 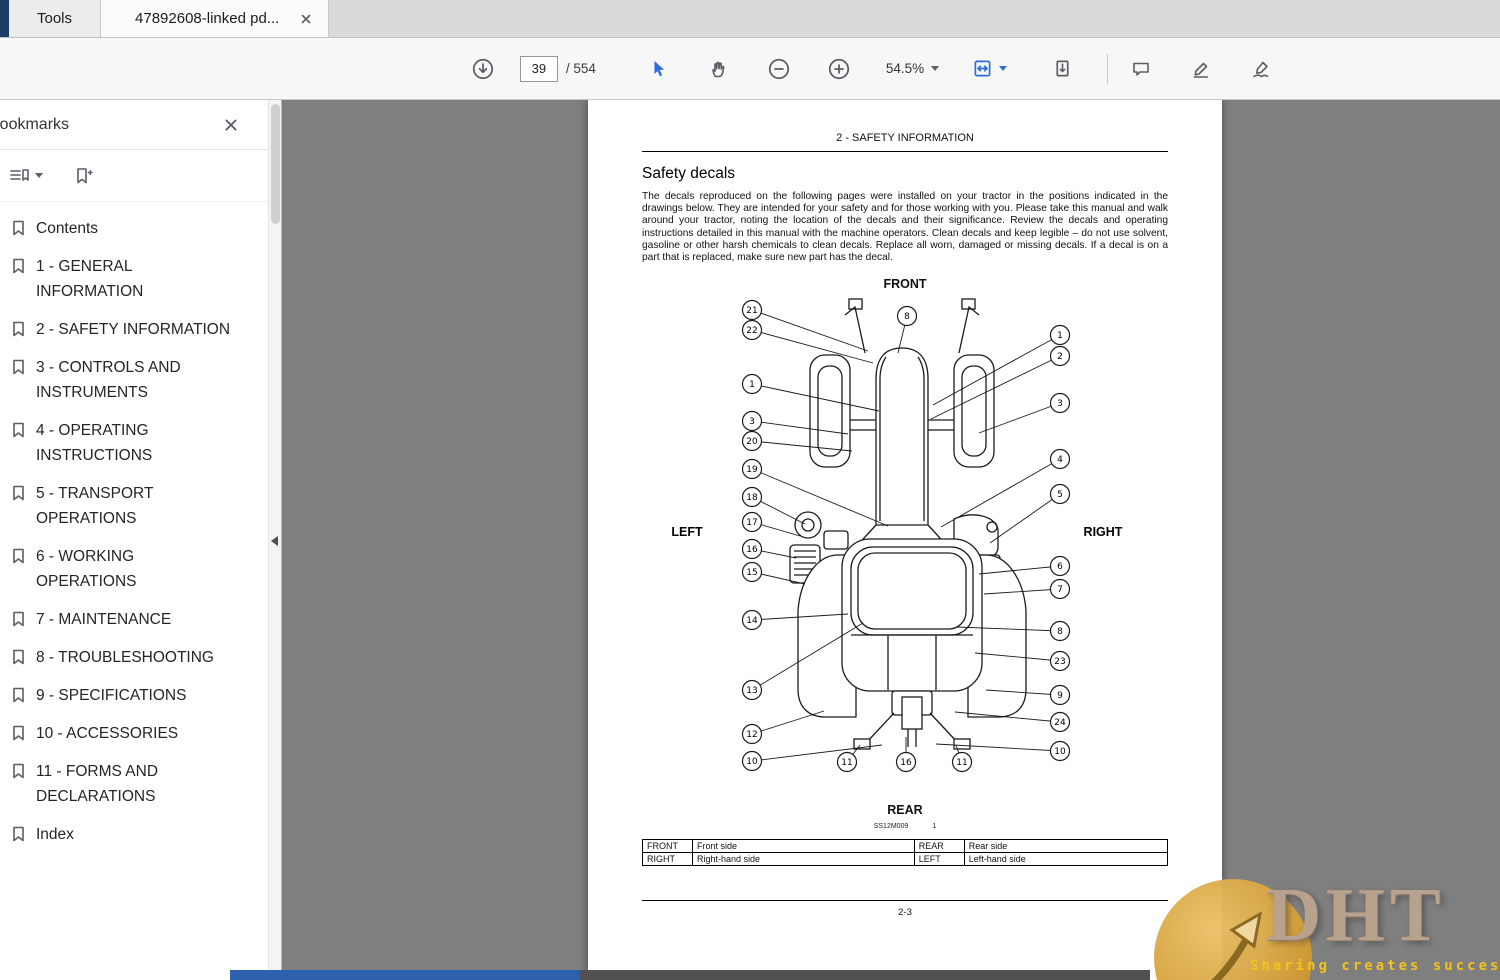 What do you see at coordinates (752, 330) in the screenshot?
I see `callout-22: 22` at bounding box center [752, 330].